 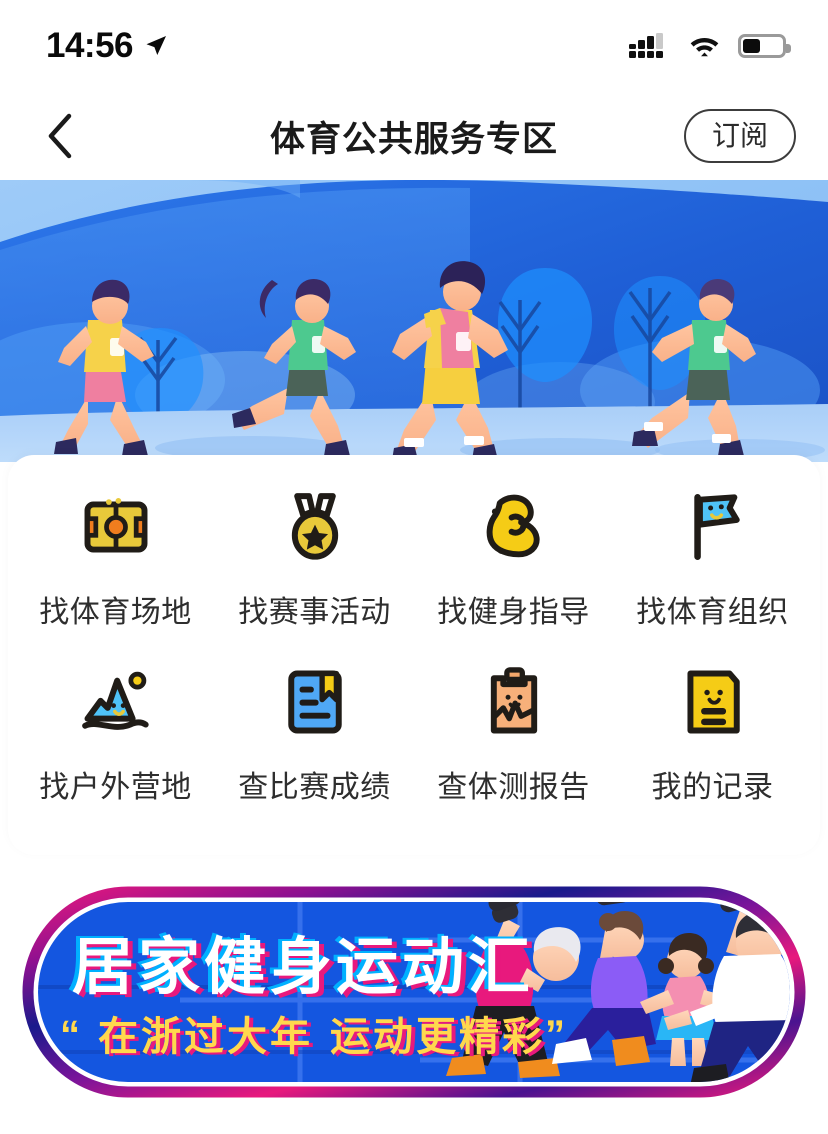 What do you see at coordinates (712, 612) in the screenshot?
I see `grid-item-label: 找体育组织` at bounding box center [712, 612].